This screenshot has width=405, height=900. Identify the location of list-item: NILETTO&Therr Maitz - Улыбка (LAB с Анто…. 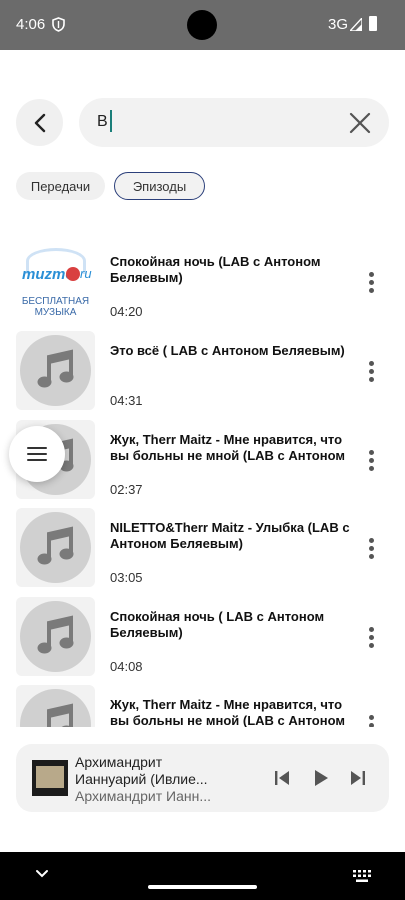
(202, 548).